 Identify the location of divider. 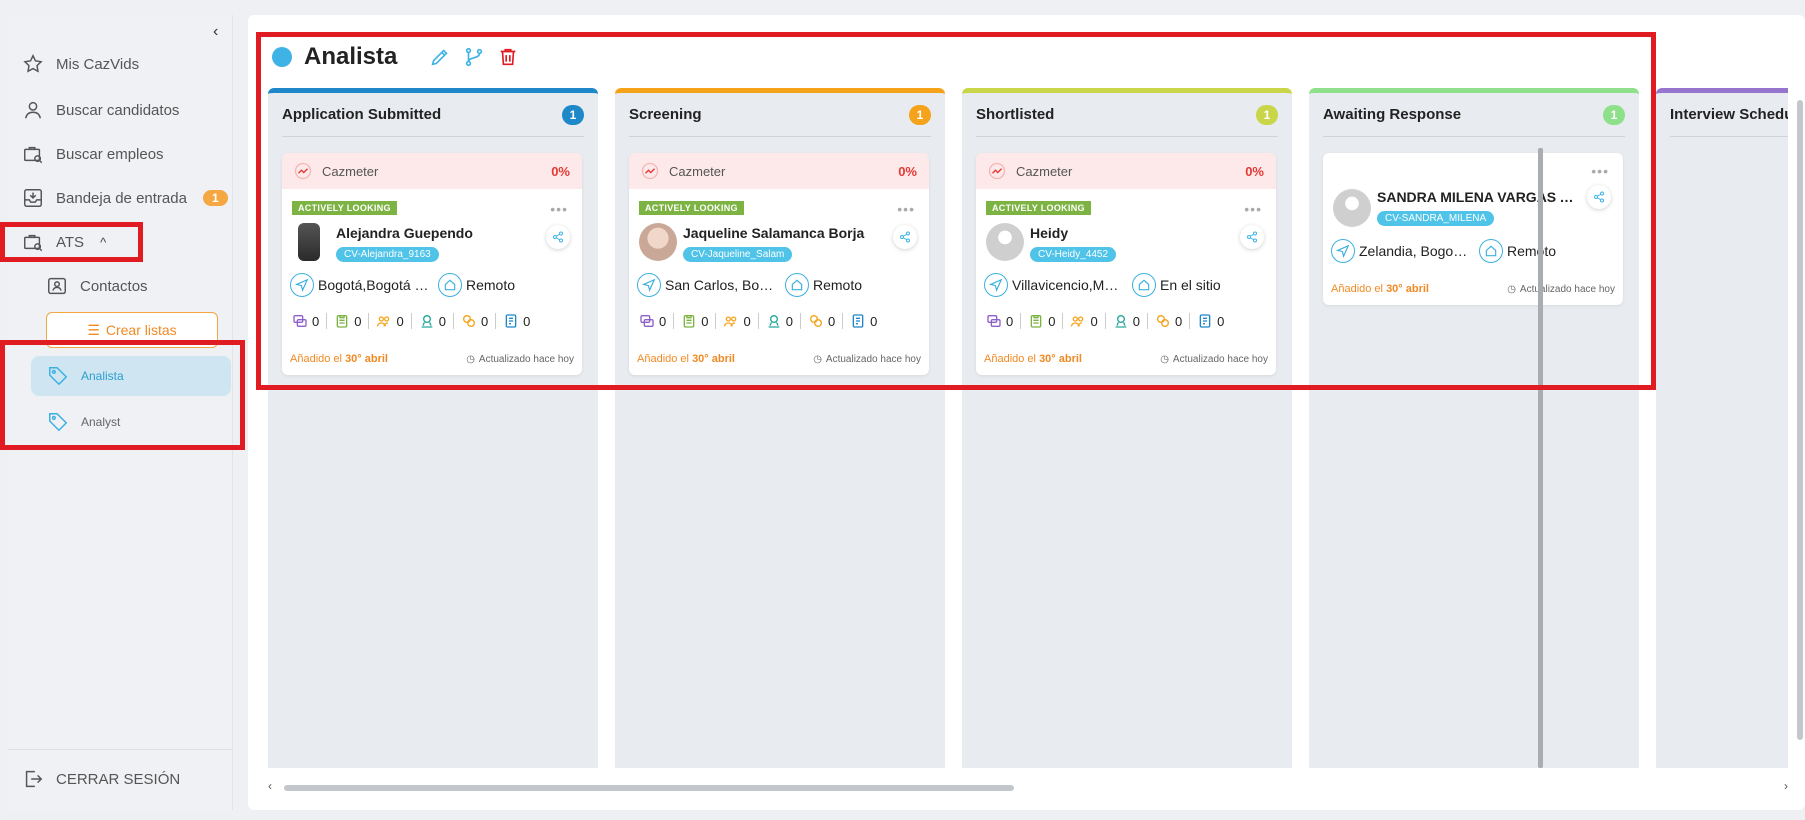
(120, 749).